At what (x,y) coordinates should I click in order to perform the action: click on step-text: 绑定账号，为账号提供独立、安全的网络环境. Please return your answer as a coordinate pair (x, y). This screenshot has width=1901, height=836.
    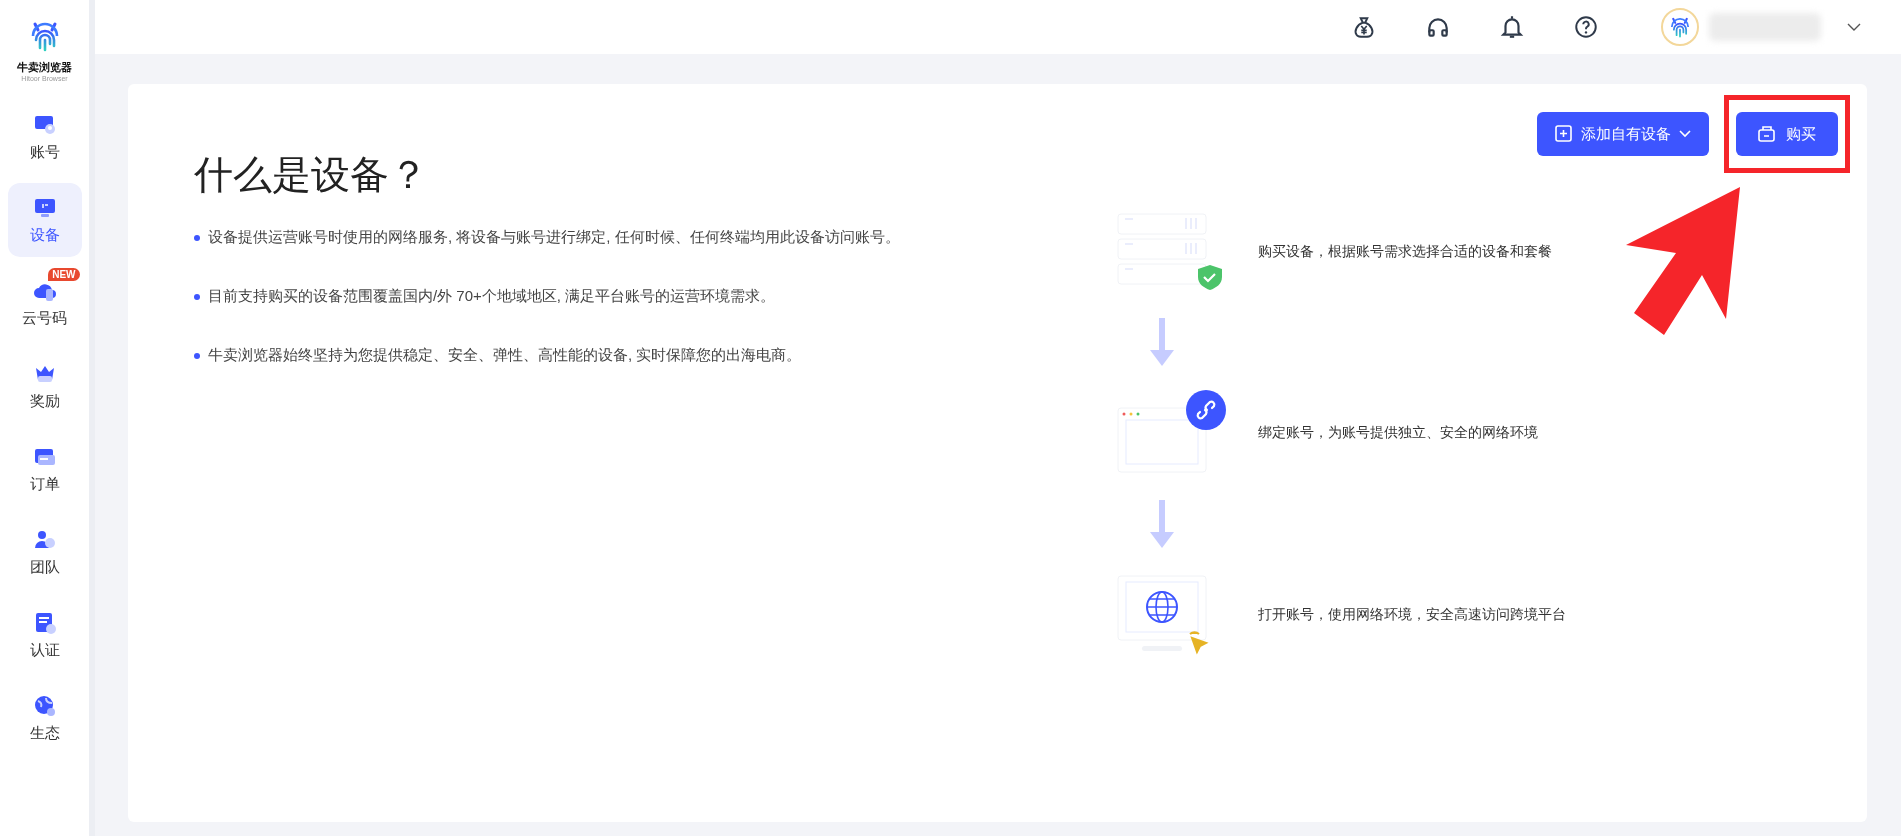
    Looking at the image, I should click on (1398, 433).